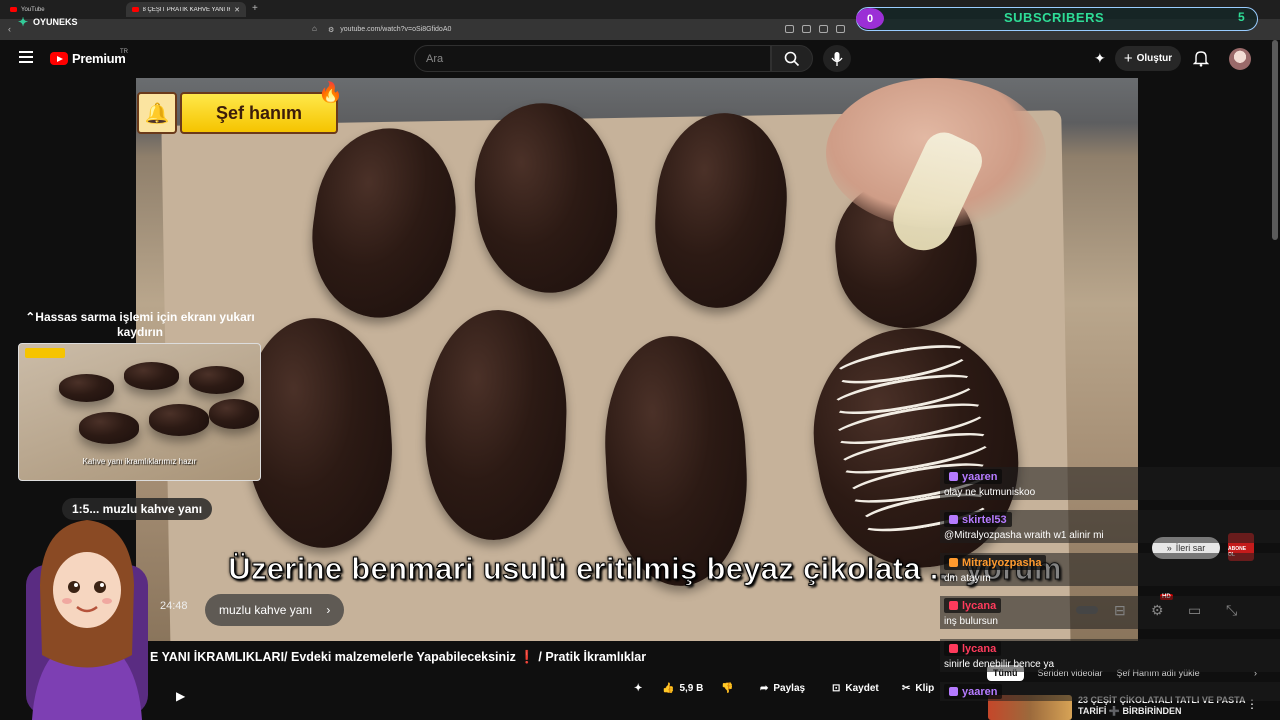 This screenshot has width=1280, height=720. I want to click on youtube-play-icon, so click(59, 58).